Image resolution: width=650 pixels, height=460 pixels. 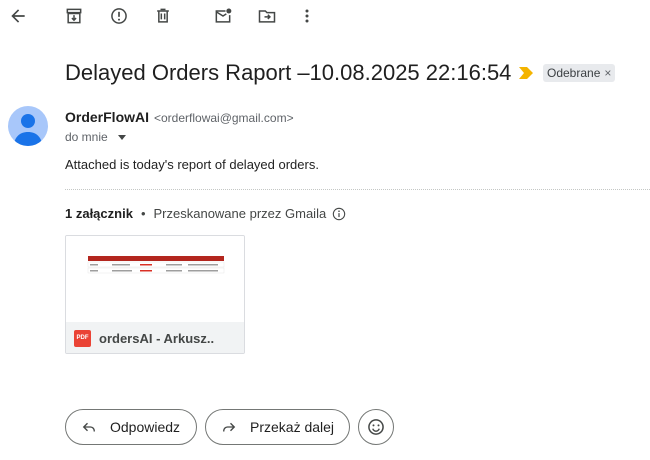 What do you see at coordinates (74, 16) in the screenshot?
I see `archive-icon` at bounding box center [74, 16].